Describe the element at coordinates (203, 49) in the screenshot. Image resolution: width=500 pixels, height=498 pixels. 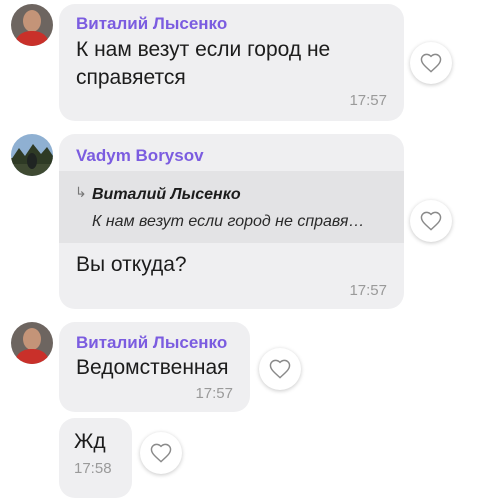
I see `message-text-line: К нам везут если город не` at that location.